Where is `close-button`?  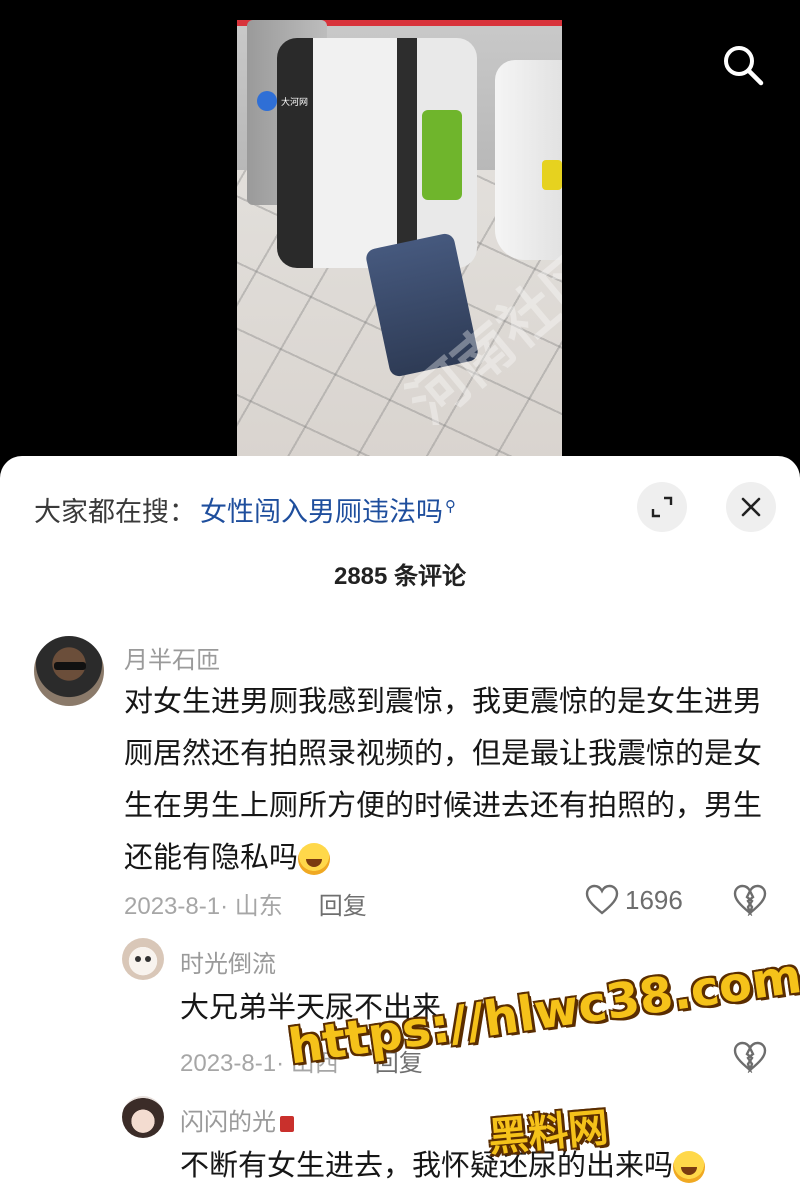 close-button is located at coordinates (751, 507).